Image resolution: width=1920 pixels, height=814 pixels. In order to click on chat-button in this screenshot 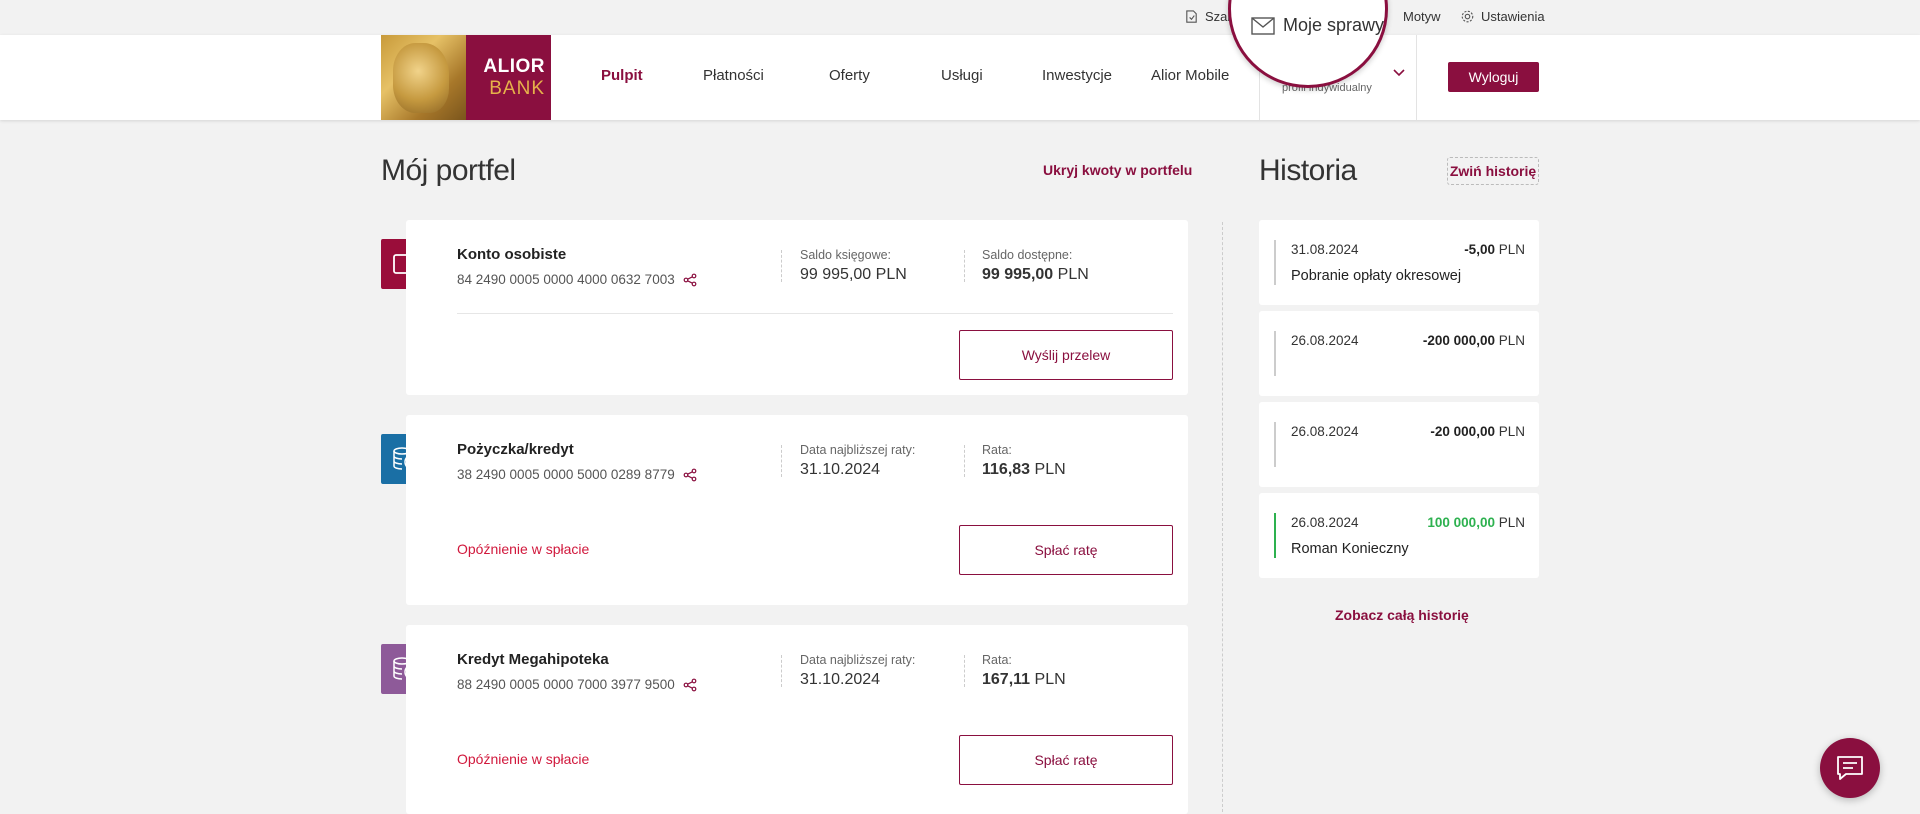, I will do `click(1850, 768)`.